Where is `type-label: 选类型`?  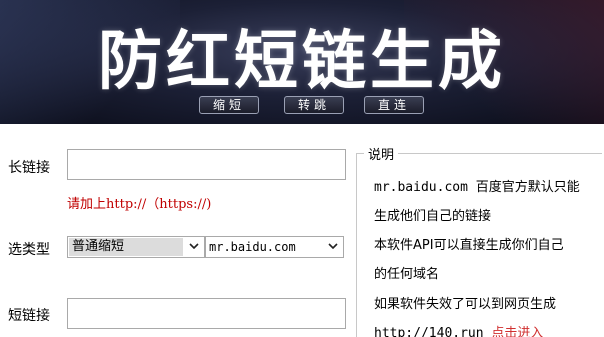
type-label: 选类型 is located at coordinates (29, 250).